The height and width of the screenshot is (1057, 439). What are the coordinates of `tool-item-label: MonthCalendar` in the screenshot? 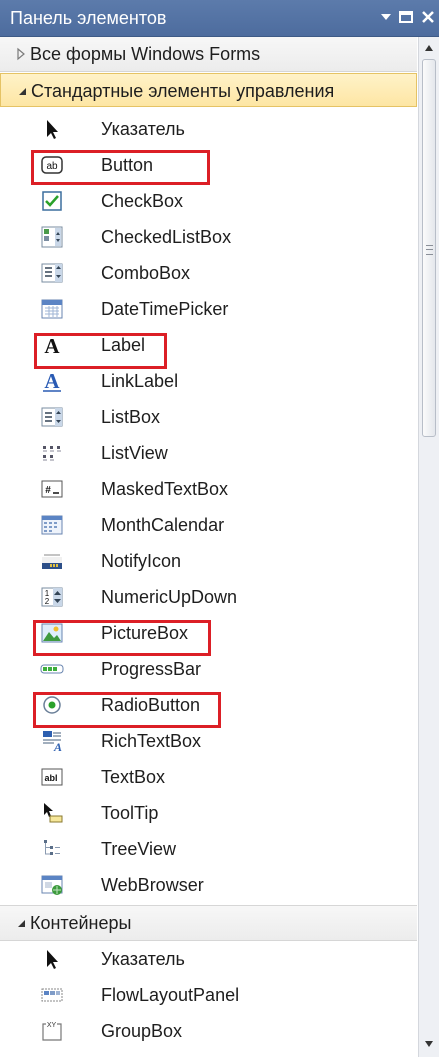 It's located at (163, 525).